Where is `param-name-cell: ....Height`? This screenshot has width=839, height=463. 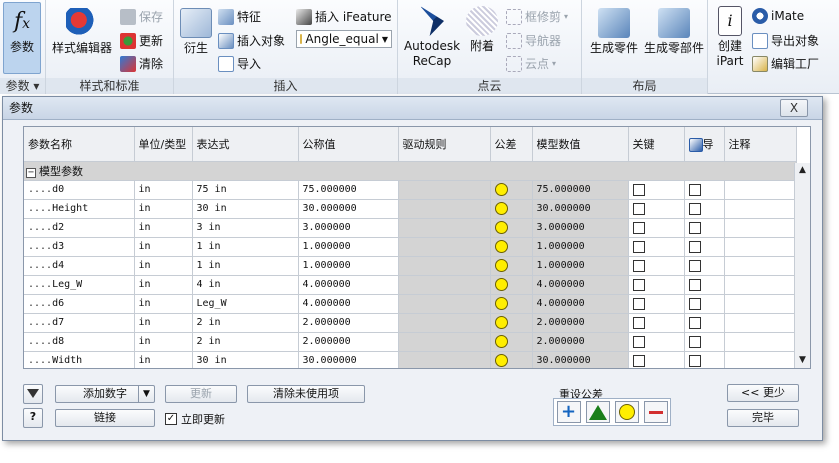
param-name-cell: ....Height is located at coordinates (79, 209).